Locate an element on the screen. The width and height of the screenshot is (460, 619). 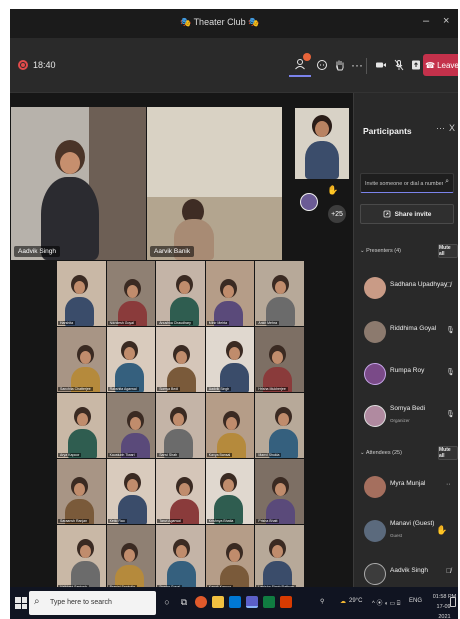
theater-masks-icon: 🎭 is located at coordinates (254, 22).